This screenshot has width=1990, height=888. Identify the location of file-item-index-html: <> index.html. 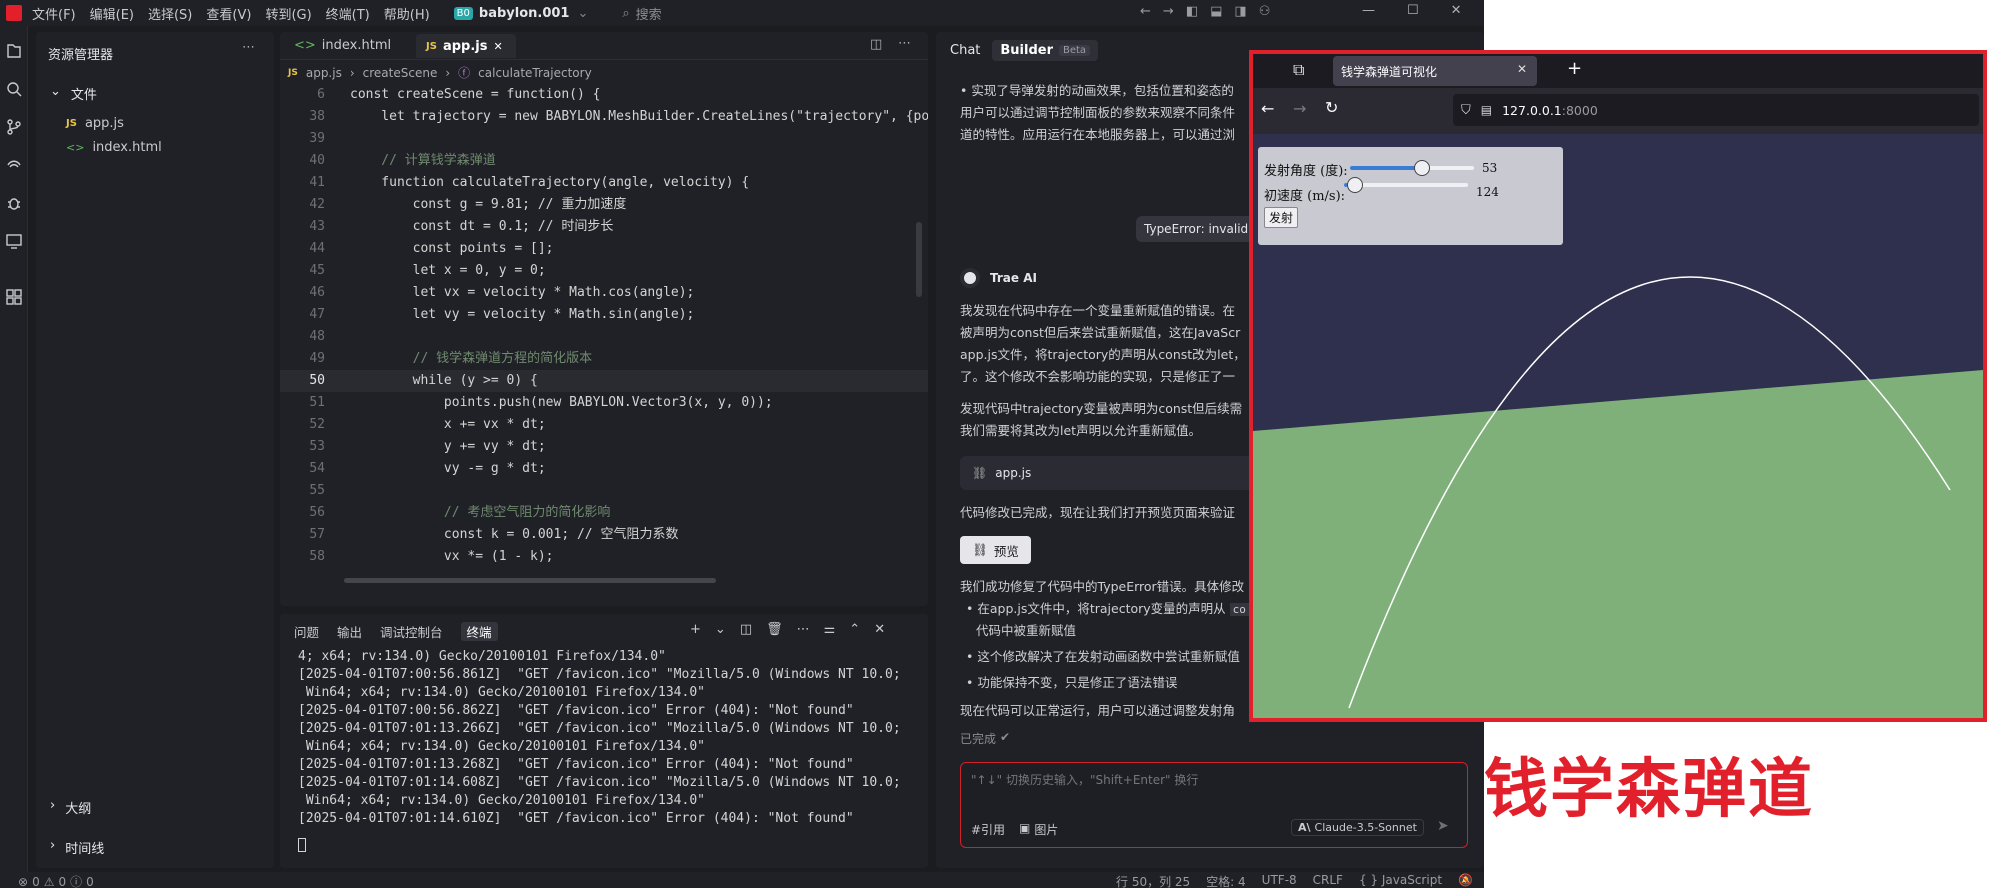
(114, 147).